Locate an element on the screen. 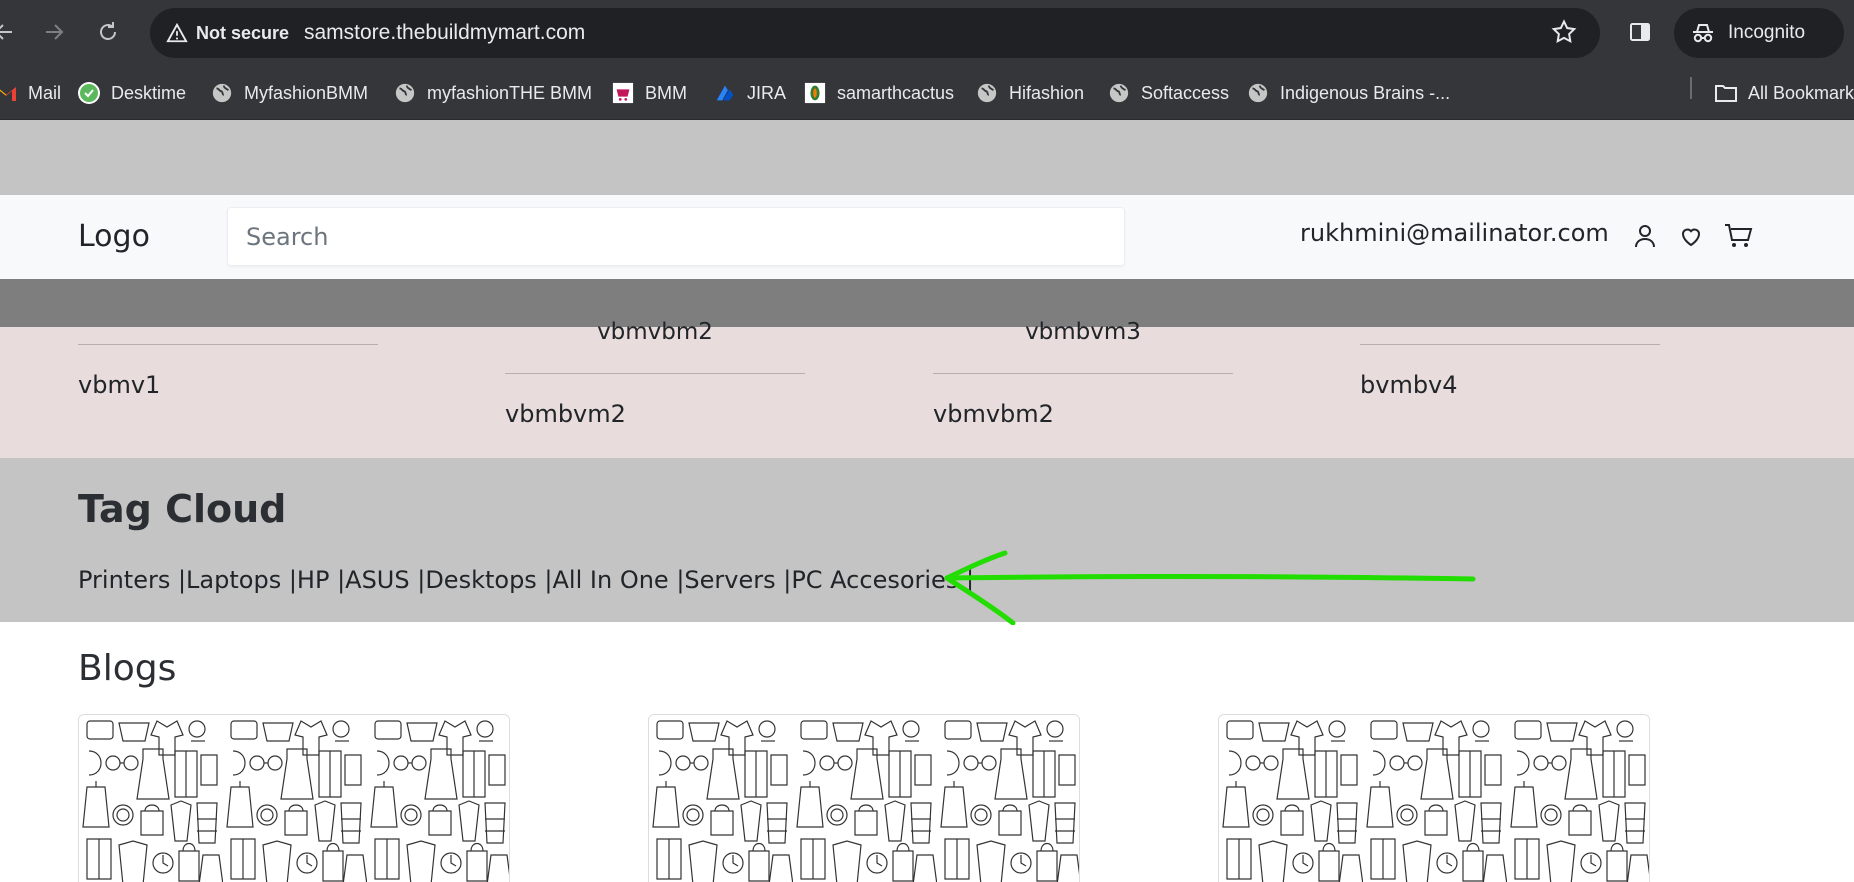 The height and width of the screenshot is (882, 1854). footer-link-2: vbmbvm2 is located at coordinates (565, 414).